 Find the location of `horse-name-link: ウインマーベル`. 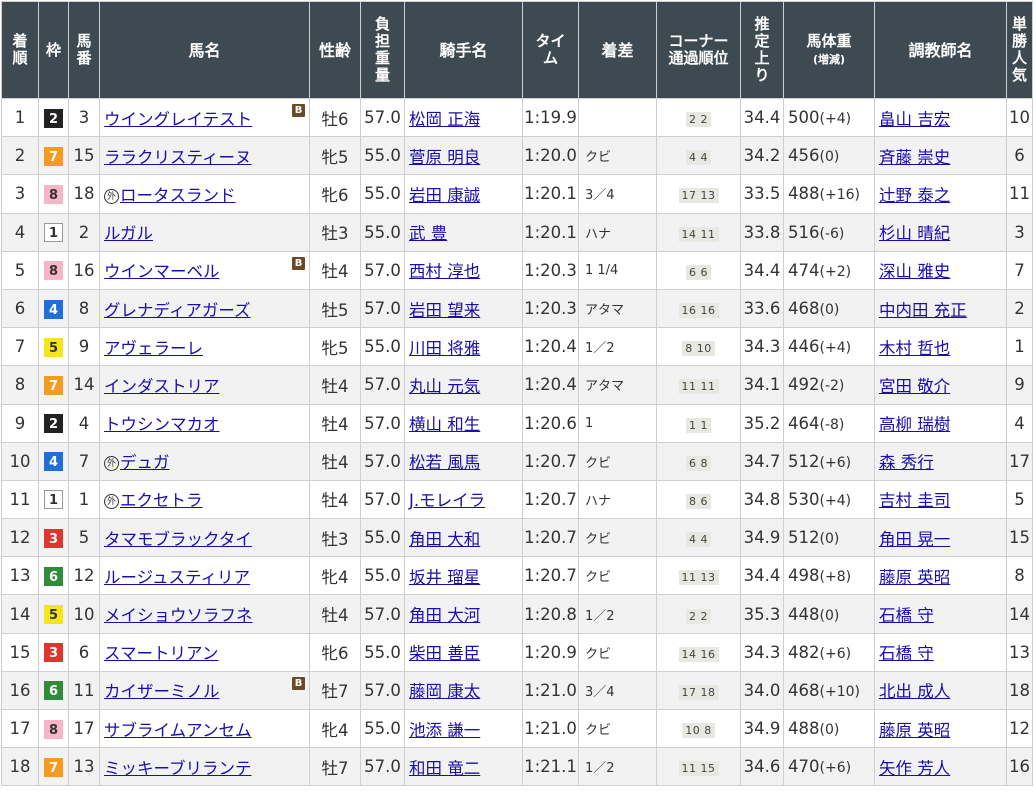

horse-name-link: ウインマーベル is located at coordinates (162, 271).